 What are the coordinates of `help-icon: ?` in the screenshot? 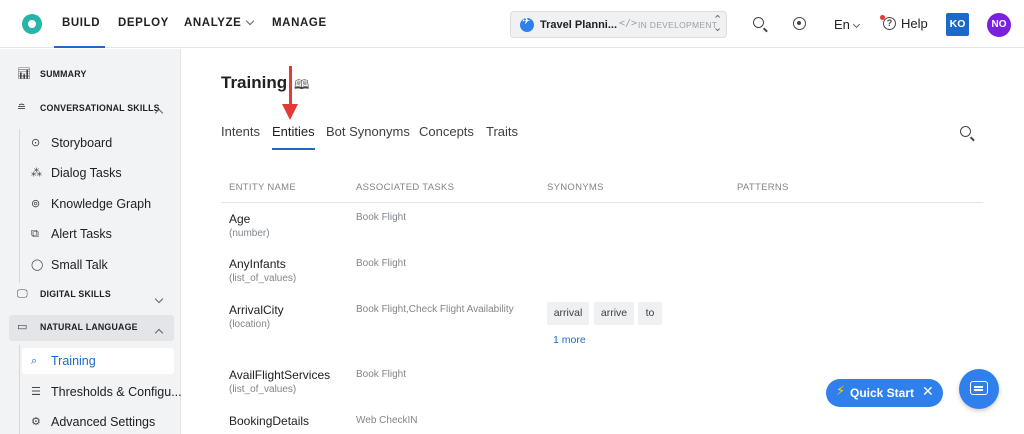 It's located at (889, 23).